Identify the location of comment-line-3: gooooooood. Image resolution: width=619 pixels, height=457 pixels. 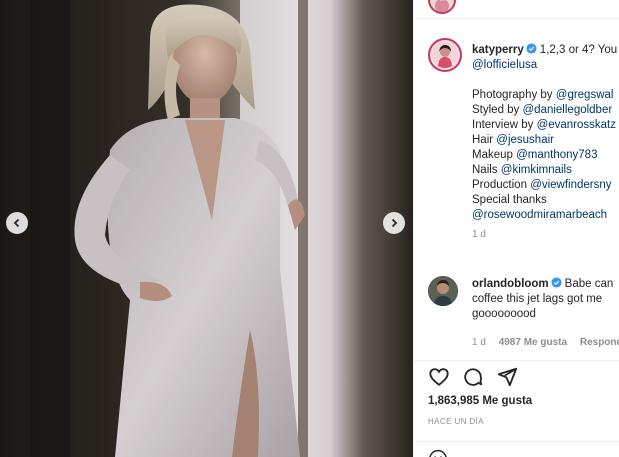
(504, 314).